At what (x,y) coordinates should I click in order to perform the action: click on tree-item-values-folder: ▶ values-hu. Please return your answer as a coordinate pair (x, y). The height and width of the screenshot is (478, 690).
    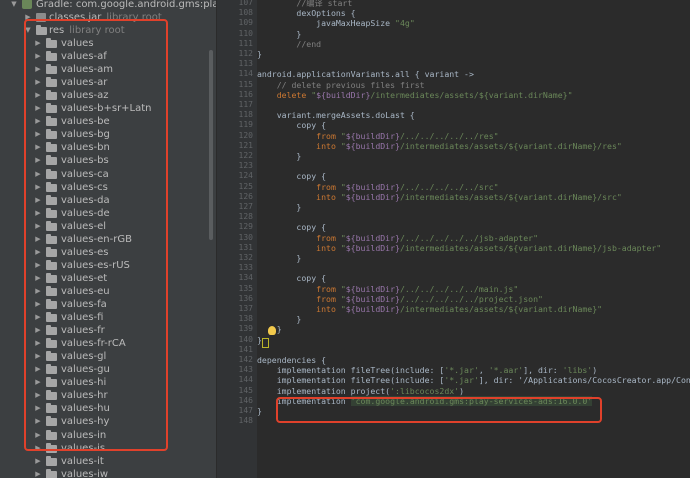
    Looking at the image, I should click on (108, 408).